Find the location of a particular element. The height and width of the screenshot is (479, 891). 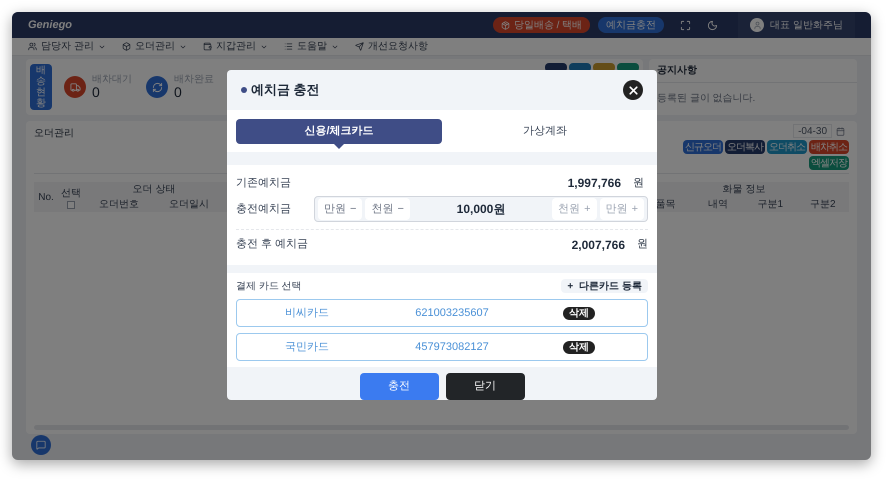

nav-menu-item: 지갑관리 is located at coordinates (235, 46).